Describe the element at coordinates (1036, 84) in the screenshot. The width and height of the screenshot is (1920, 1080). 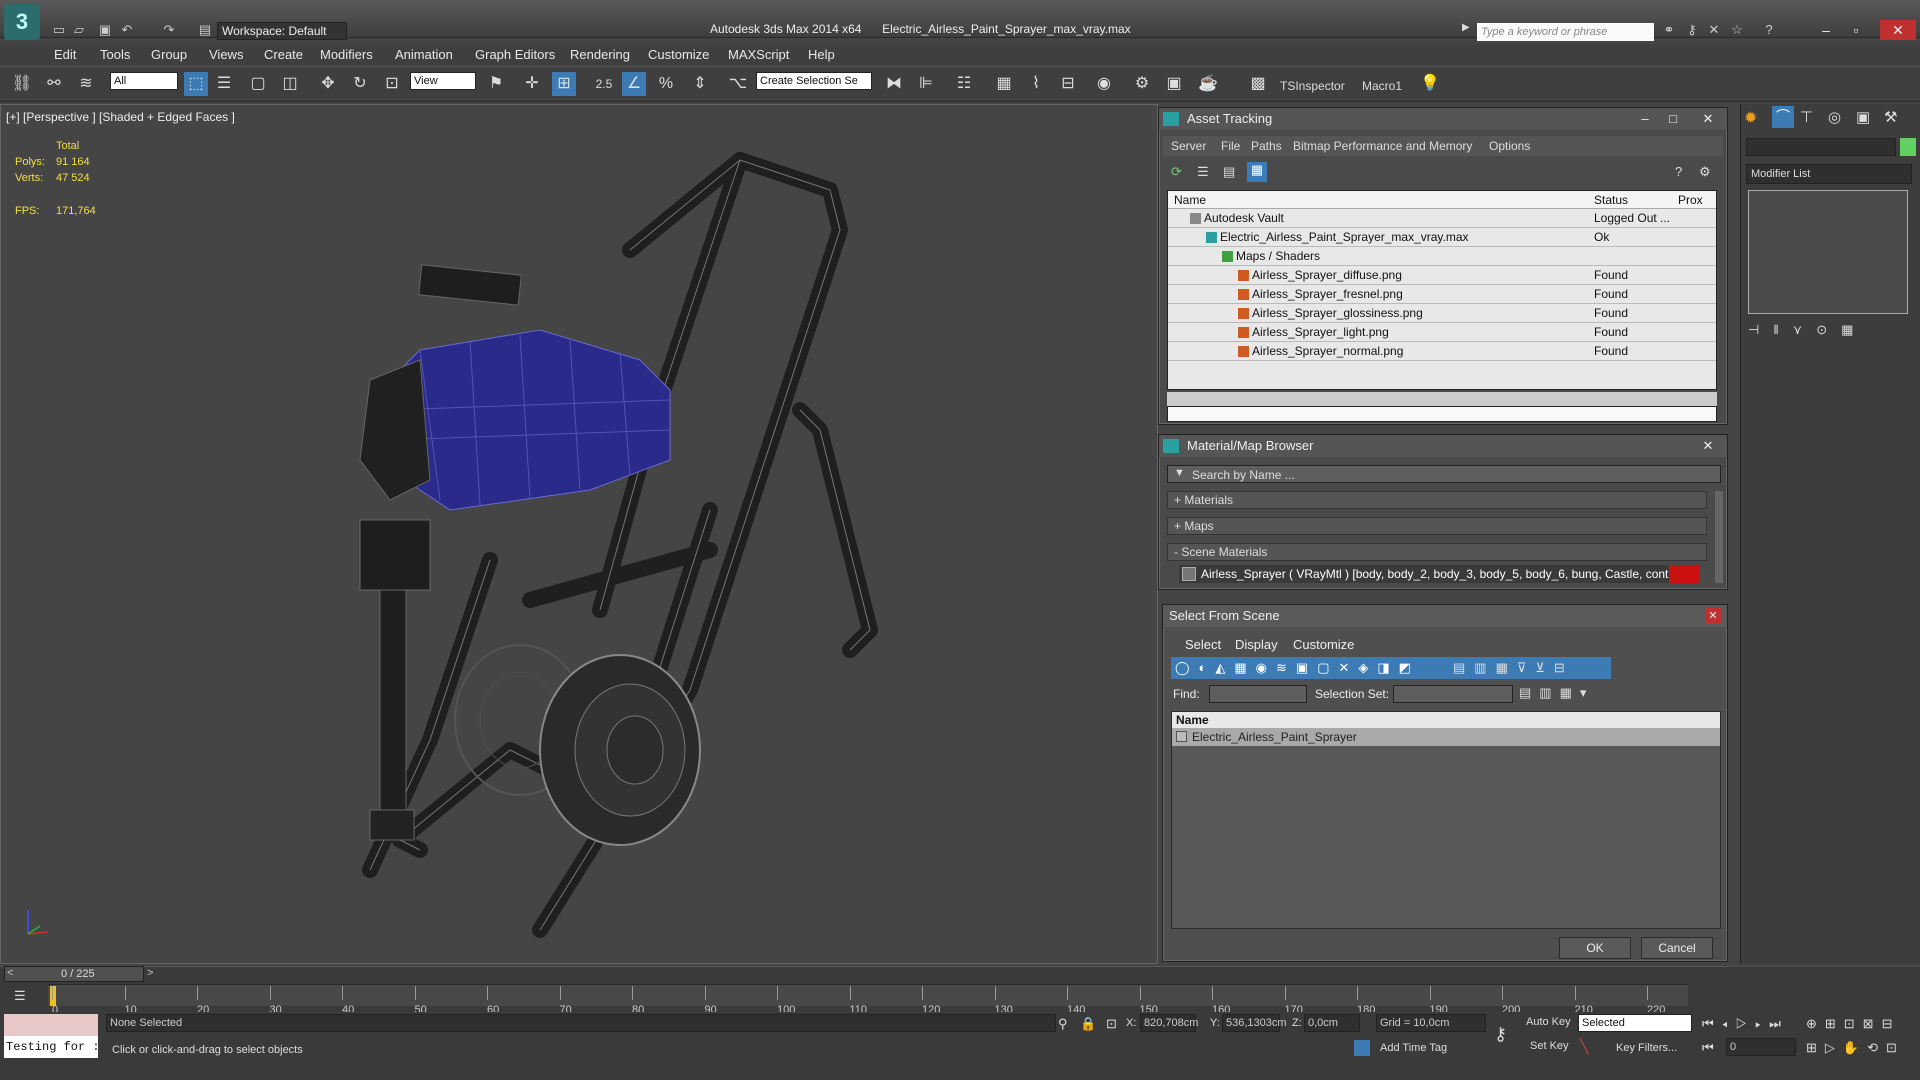
I see `curve-editor-icon: ⌇` at that location.